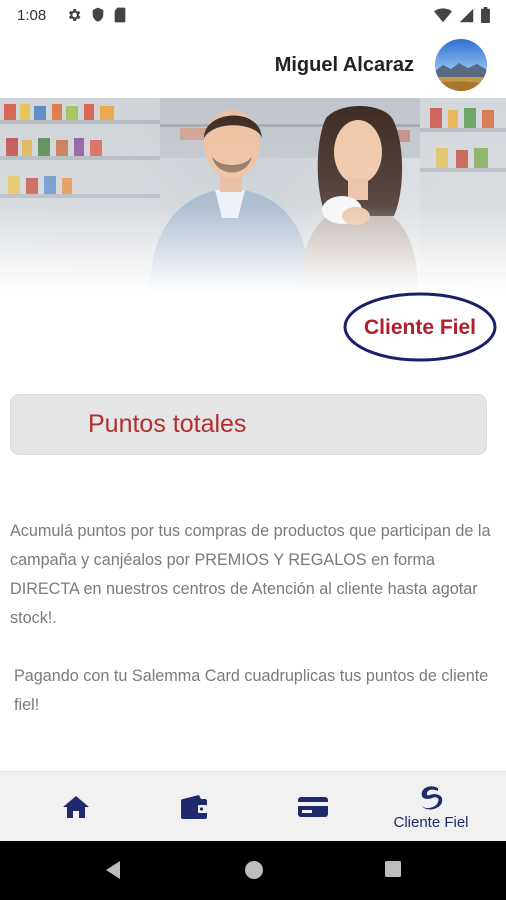 The height and width of the screenshot is (900, 506). Describe the element at coordinates (113, 872) in the screenshot. I see `back-icon` at that location.